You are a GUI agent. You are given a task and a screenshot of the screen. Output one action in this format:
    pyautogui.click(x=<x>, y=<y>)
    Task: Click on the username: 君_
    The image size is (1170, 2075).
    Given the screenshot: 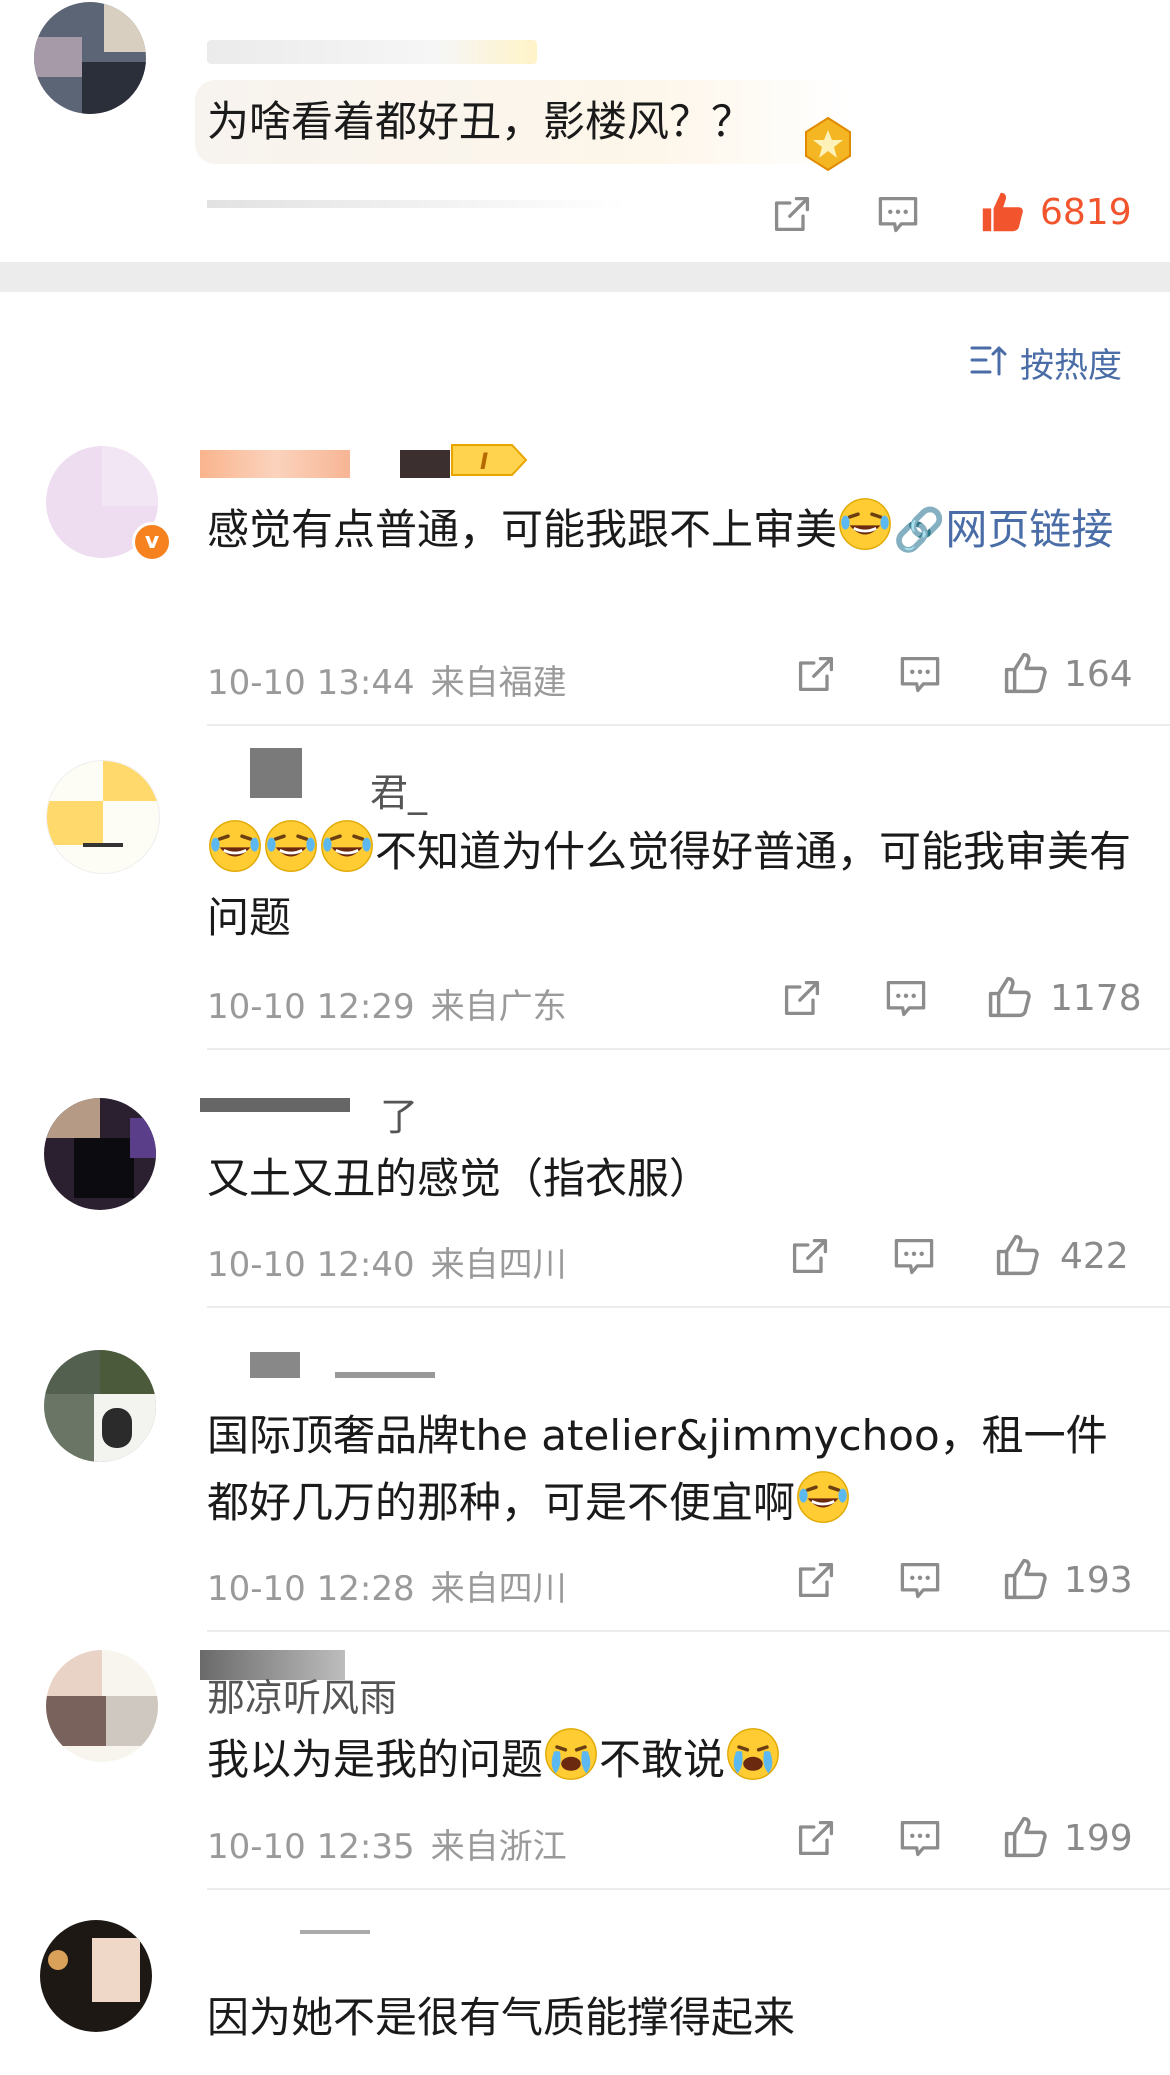 What is the action you would take?
    pyautogui.click(x=399, y=793)
    